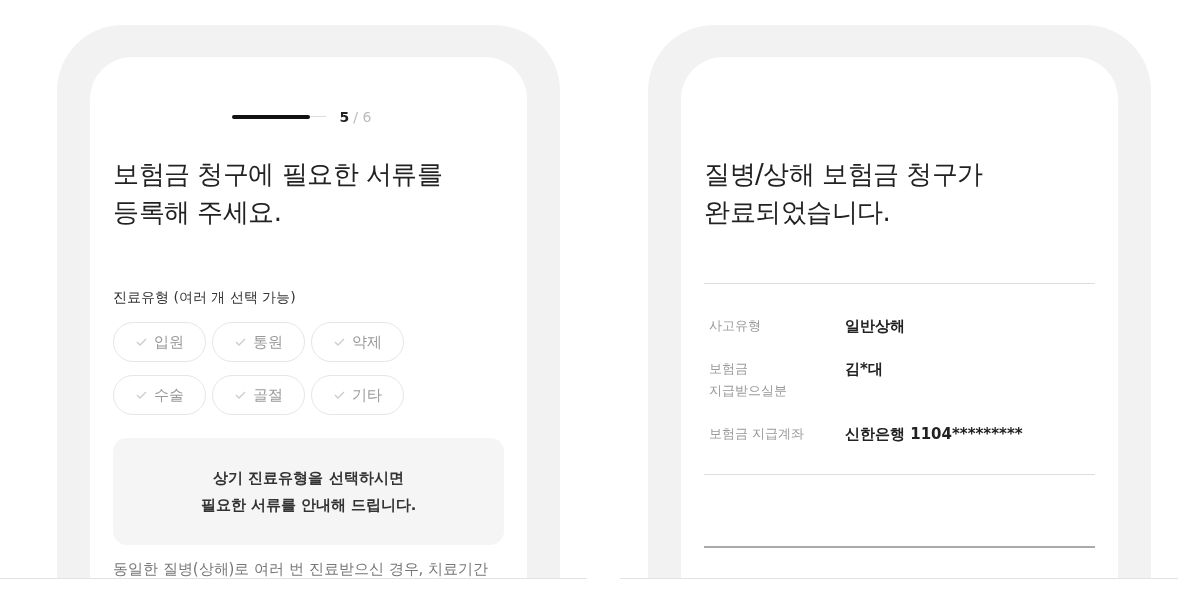 The width and height of the screenshot is (1200, 600). I want to click on info-panel: 상기 진료유형을 선택하시면 필요한 서류를 안내해 드립니다., so click(308, 491).